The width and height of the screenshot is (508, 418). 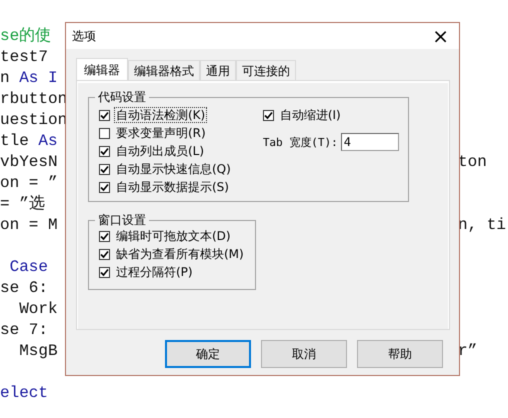 What do you see at coordinates (173, 169) in the screenshot?
I see `checkbox-label: 自动显示快速信息(Q)` at bounding box center [173, 169].